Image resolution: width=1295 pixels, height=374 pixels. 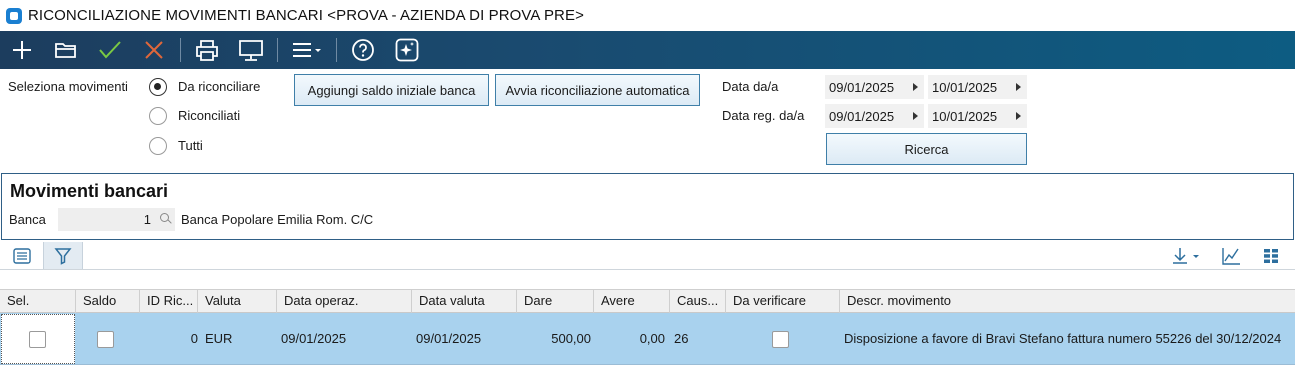 What do you see at coordinates (555, 301) in the screenshot?
I see `column-header-dare: Dare` at bounding box center [555, 301].